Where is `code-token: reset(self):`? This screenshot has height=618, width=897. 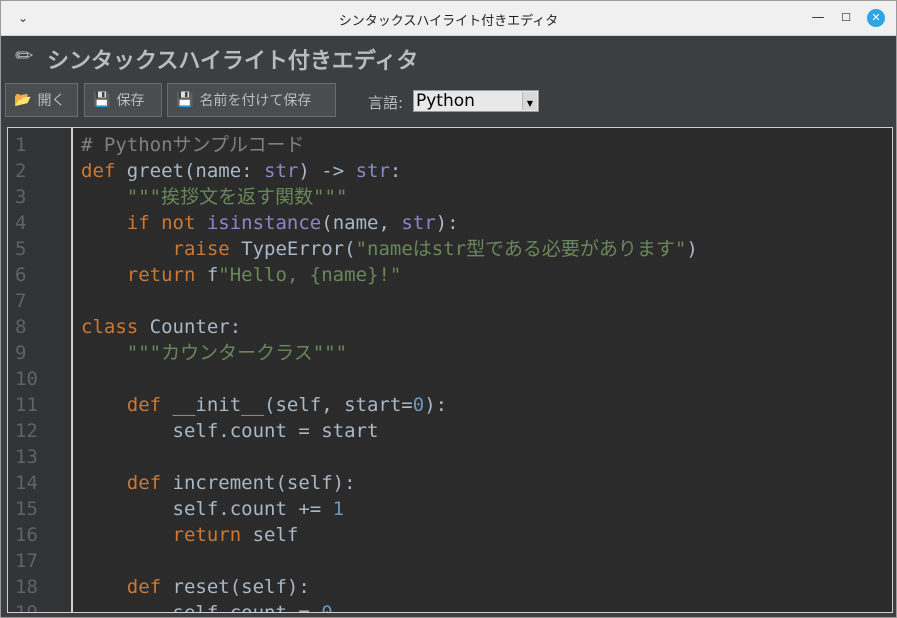 code-token: reset(self): is located at coordinates (235, 587).